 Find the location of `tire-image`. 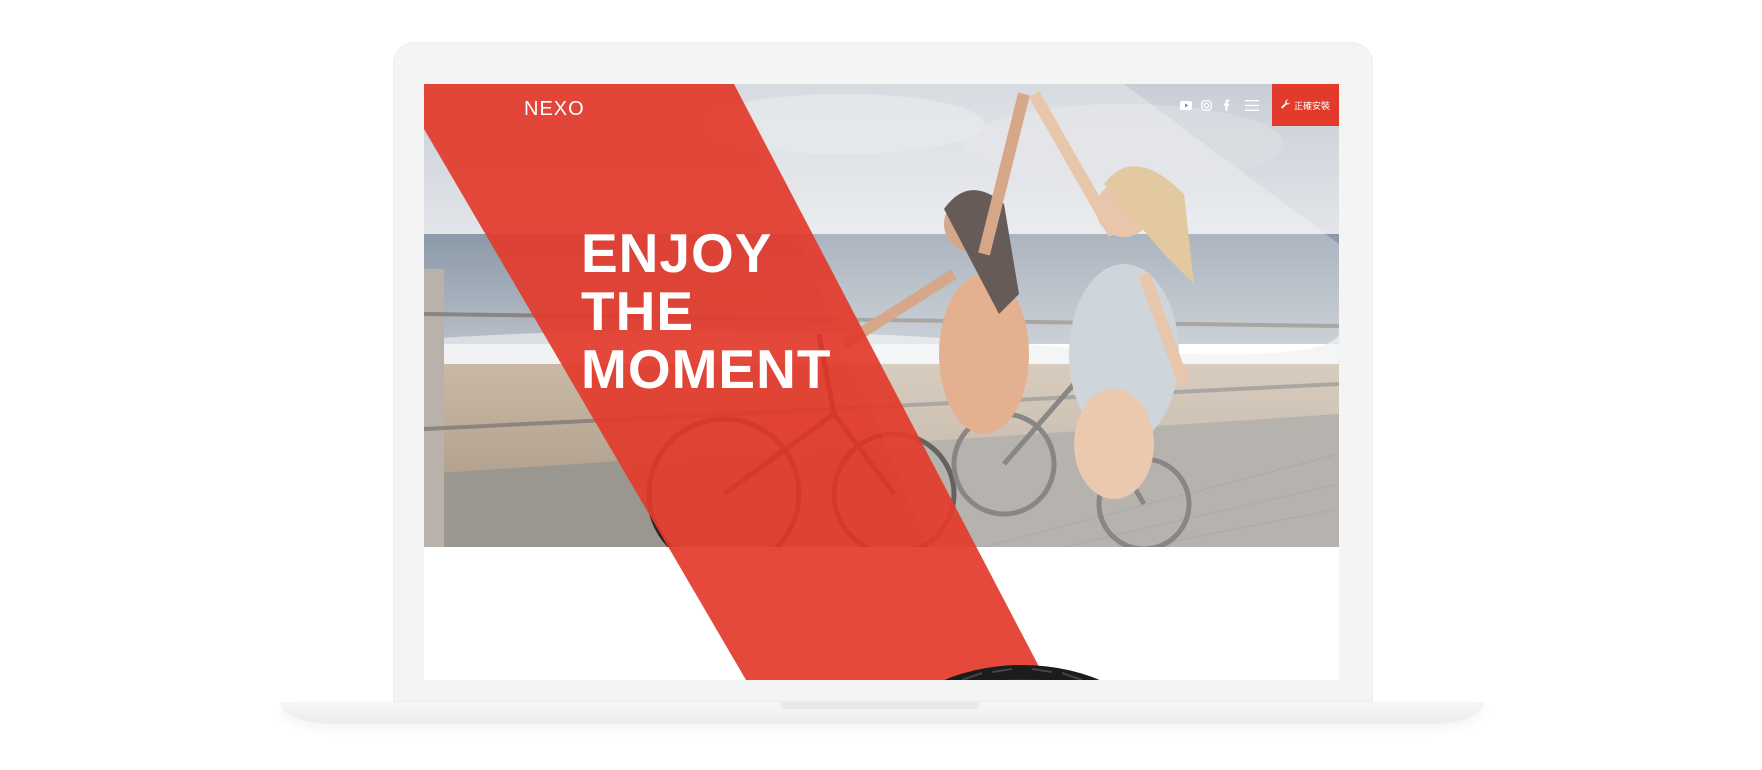

tire-image is located at coordinates (1022, 672).